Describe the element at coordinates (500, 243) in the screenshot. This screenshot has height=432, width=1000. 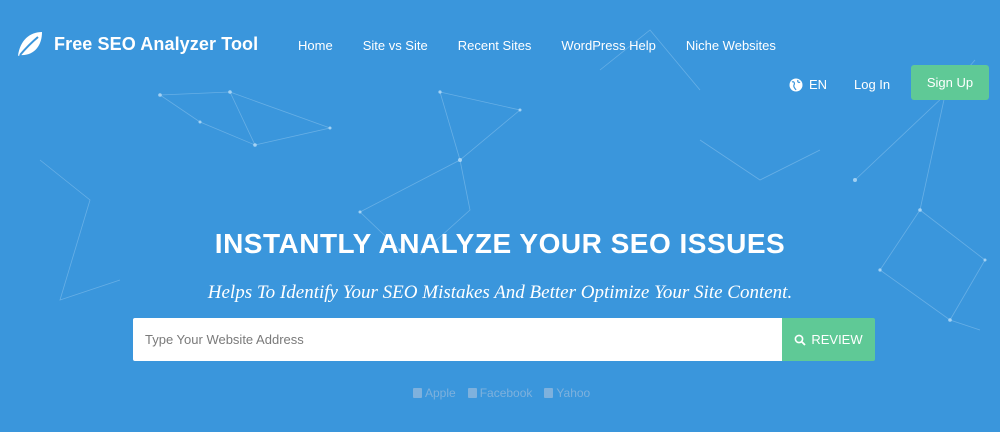
I see `hero-title: INSTANTLY ANALYZE YOUR SEO ISSUES` at that location.